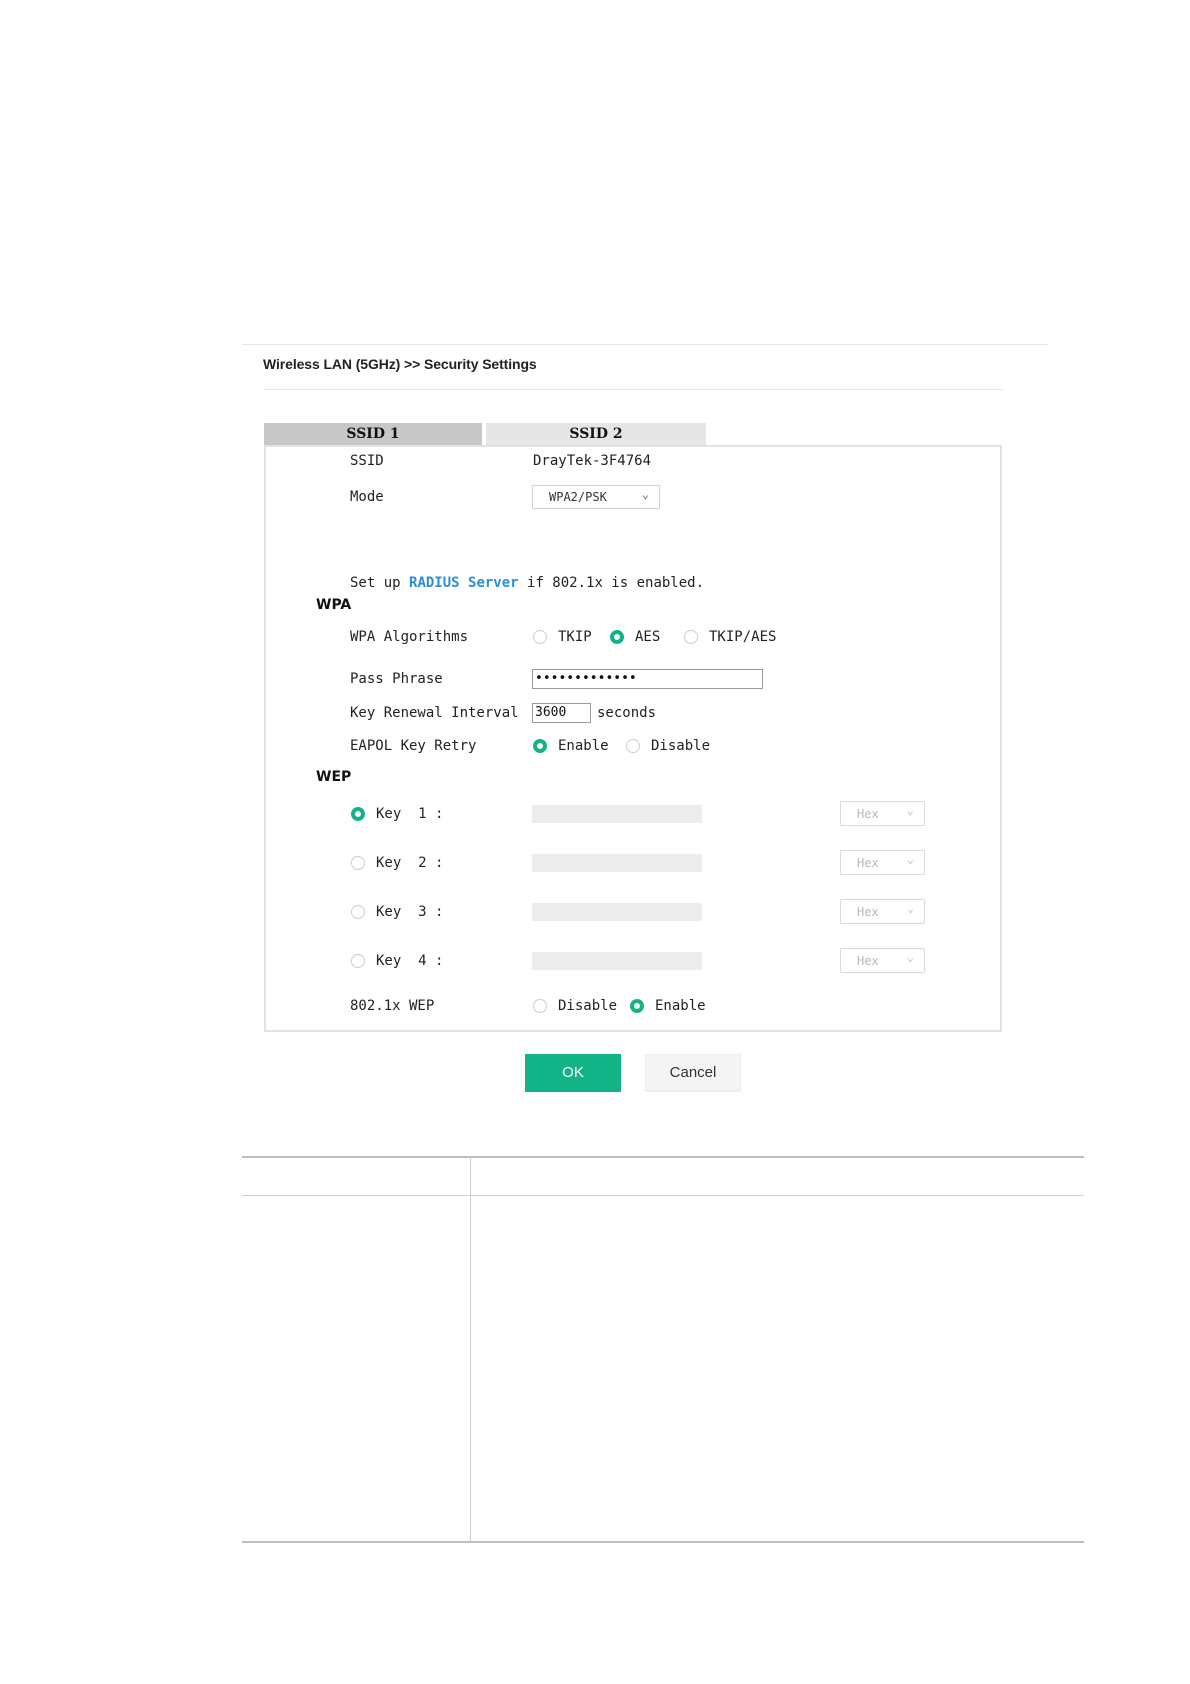  Describe the element at coordinates (334, 605) in the screenshot. I see `wpa-section-title: WPA` at that location.